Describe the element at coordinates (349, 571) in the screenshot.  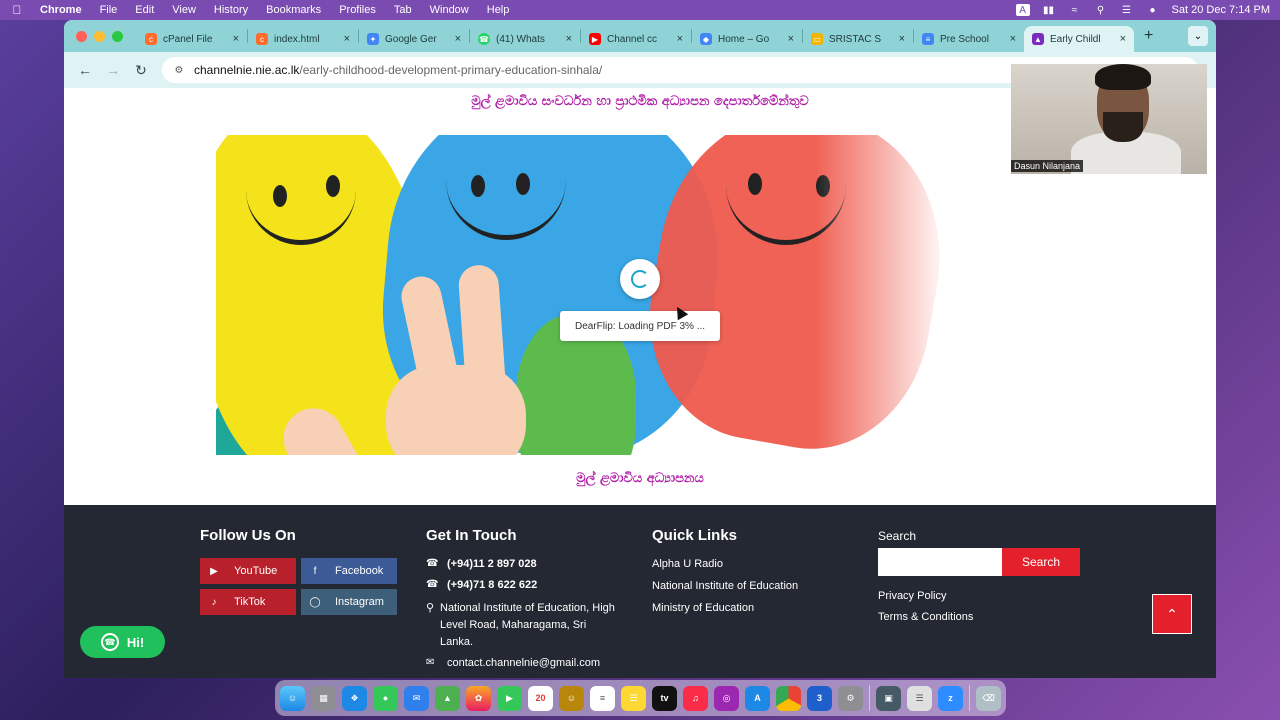
I see `facebook-link: f Facebook` at that location.